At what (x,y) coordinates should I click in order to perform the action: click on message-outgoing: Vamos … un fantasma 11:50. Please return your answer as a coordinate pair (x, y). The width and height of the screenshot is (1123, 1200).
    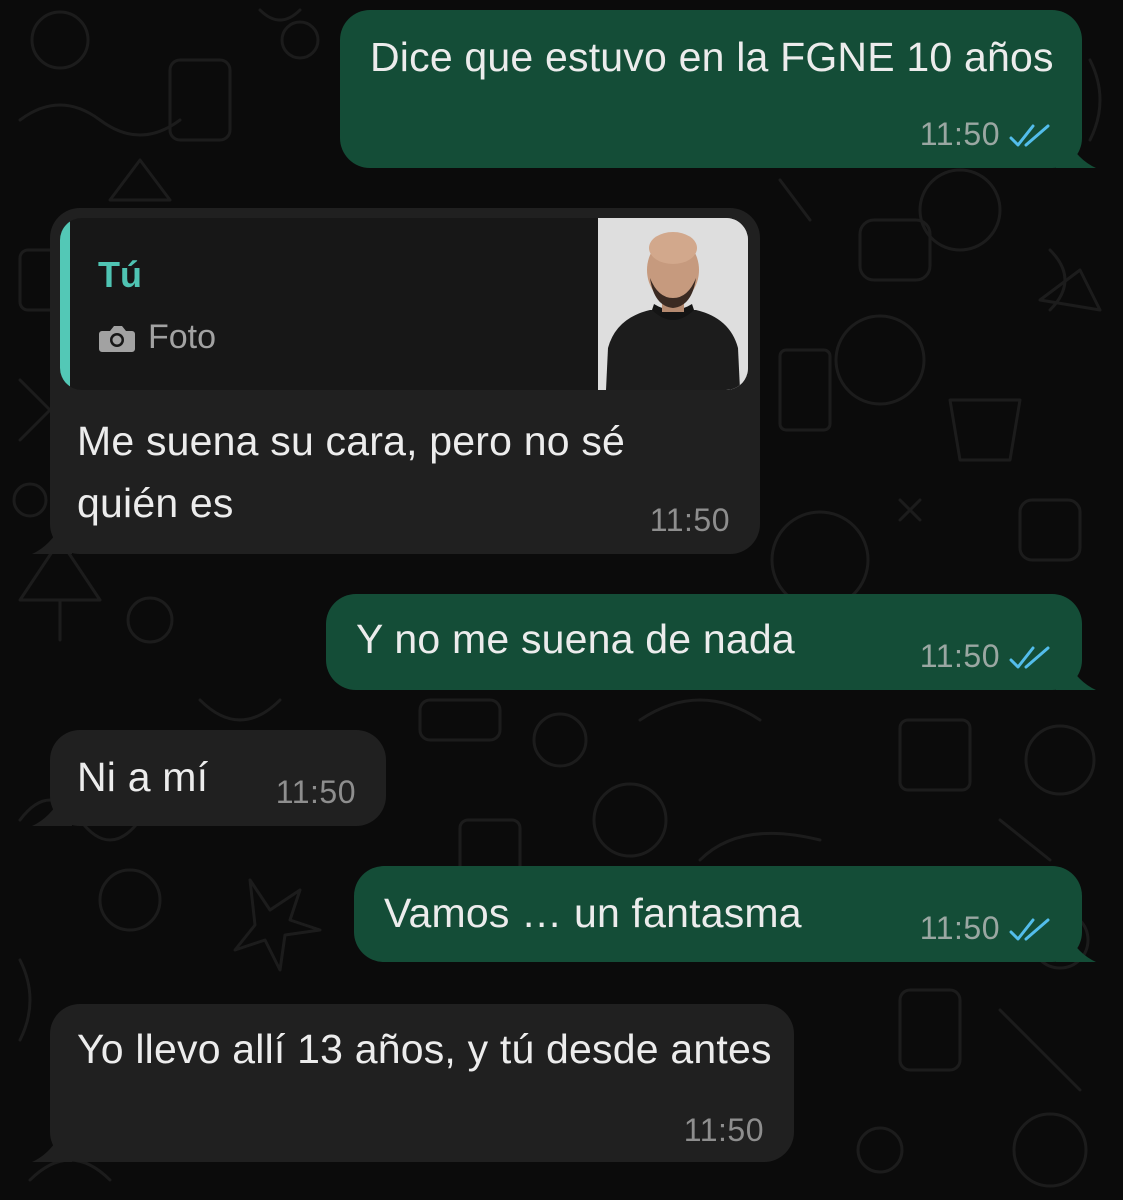
    Looking at the image, I should click on (725, 914).